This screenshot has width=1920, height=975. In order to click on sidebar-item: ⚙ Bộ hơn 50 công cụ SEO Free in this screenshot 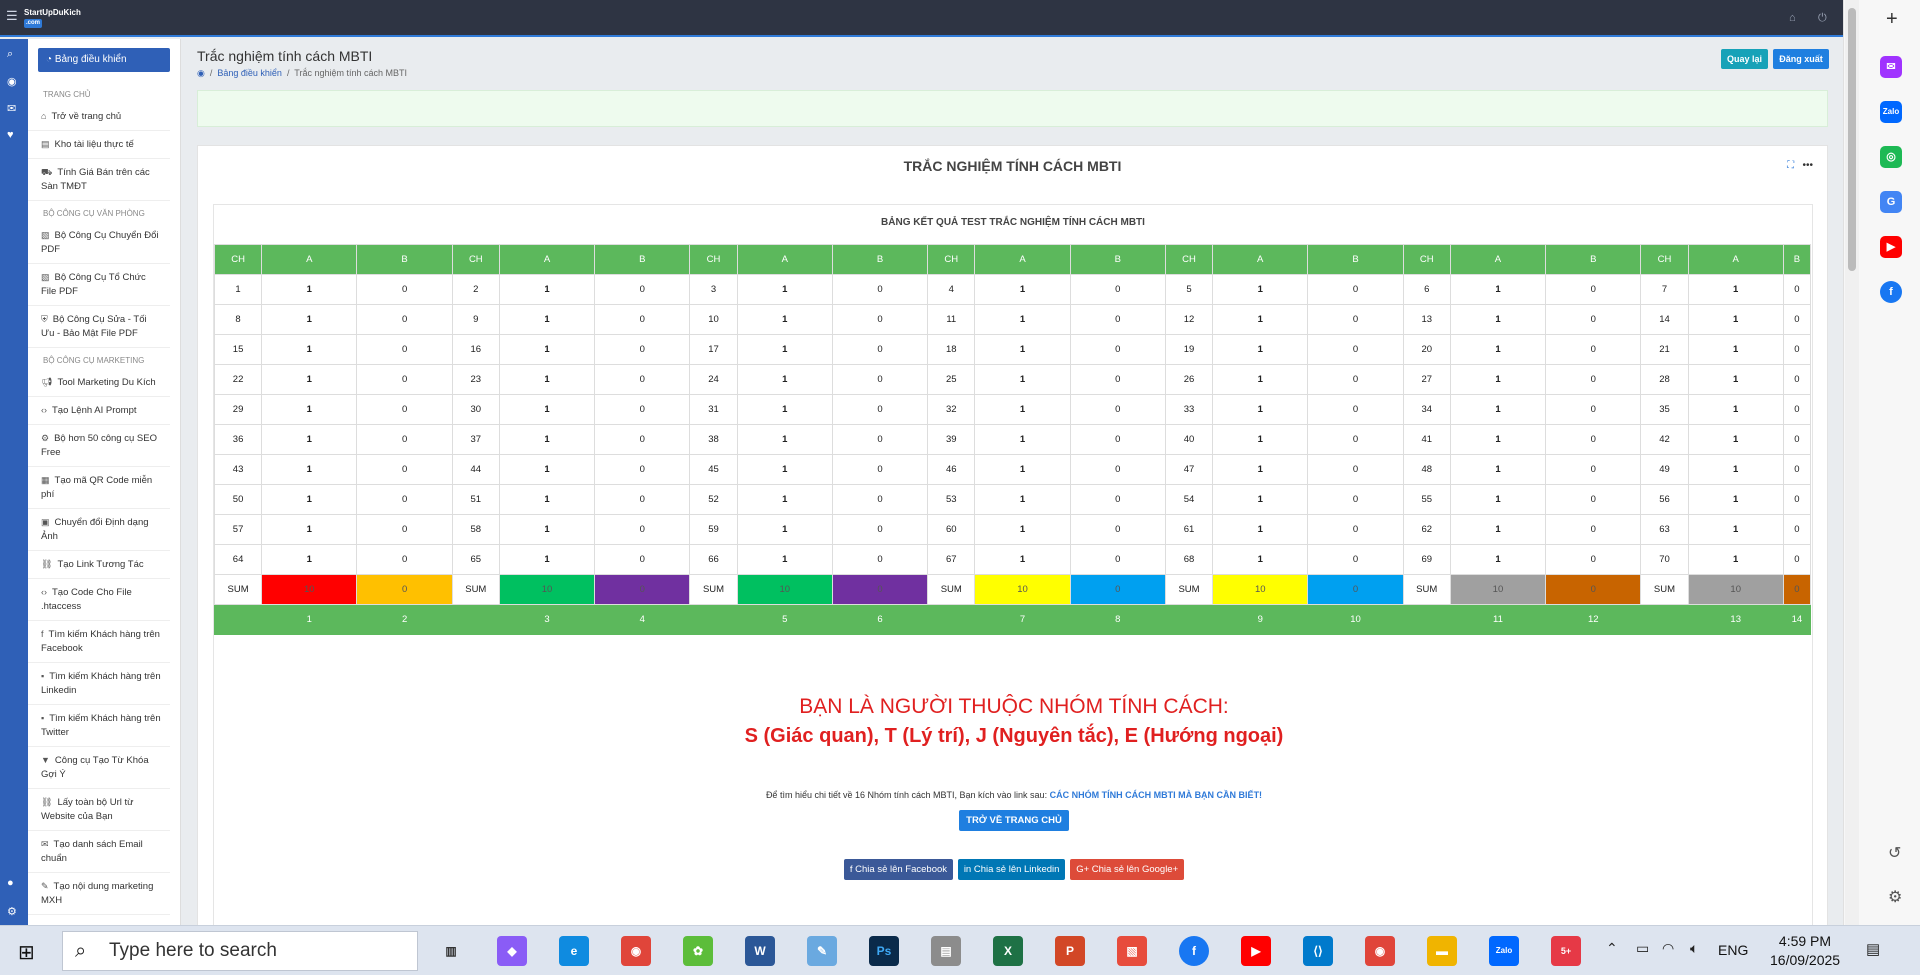, I will do `click(99, 446)`.